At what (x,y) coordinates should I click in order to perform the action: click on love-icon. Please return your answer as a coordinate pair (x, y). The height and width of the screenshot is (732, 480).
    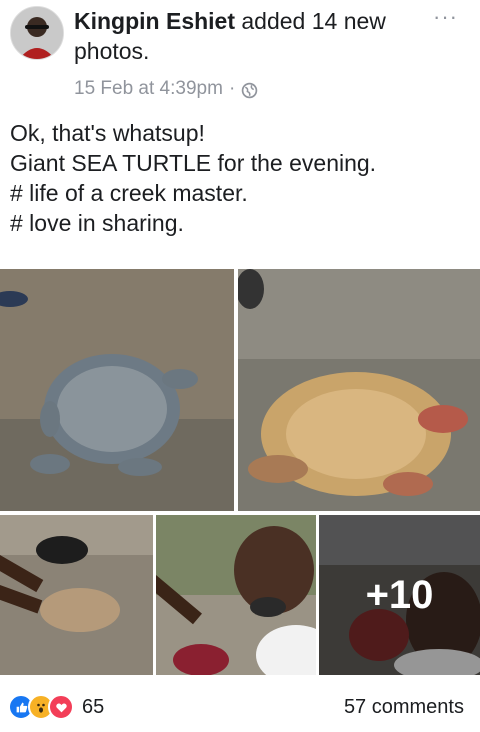
    Looking at the image, I should click on (61, 707).